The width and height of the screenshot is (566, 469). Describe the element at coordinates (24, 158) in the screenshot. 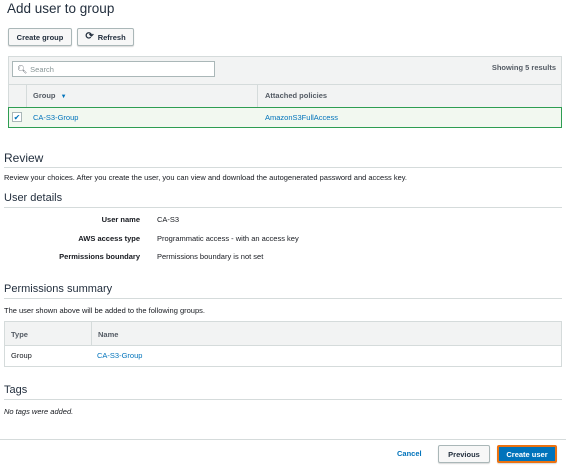

I see `review-heading: Review` at that location.